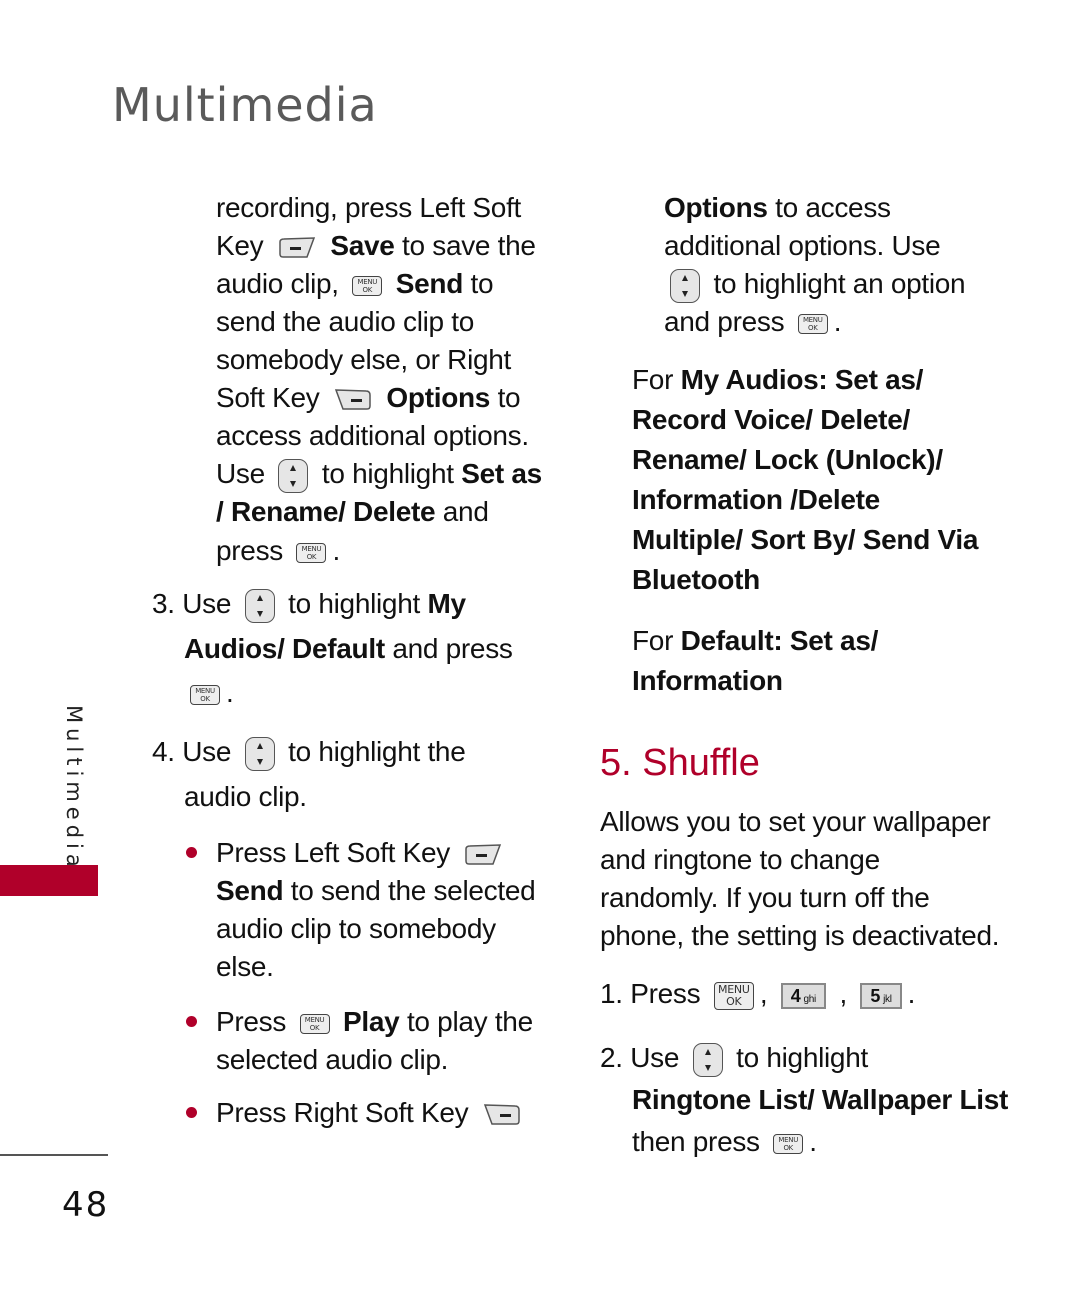  What do you see at coordinates (469, 1021) in the screenshot?
I see `text: to play the` at bounding box center [469, 1021].